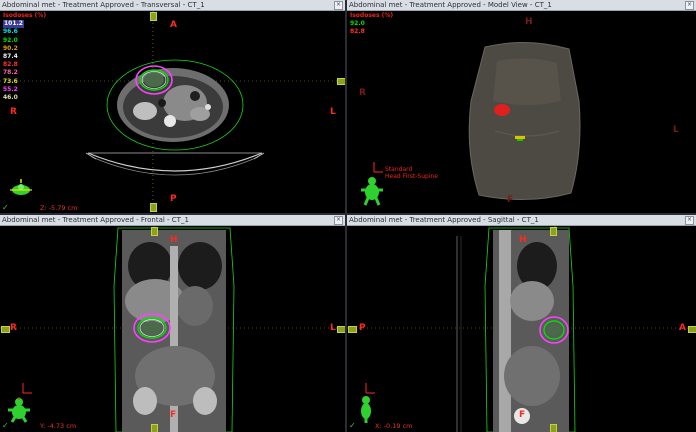 Image resolution: width=696 pixels, height=432 pixels. I want to click on model-isodose-legend: Isodoses (%) 92.0 82.8, so click(371, 24).